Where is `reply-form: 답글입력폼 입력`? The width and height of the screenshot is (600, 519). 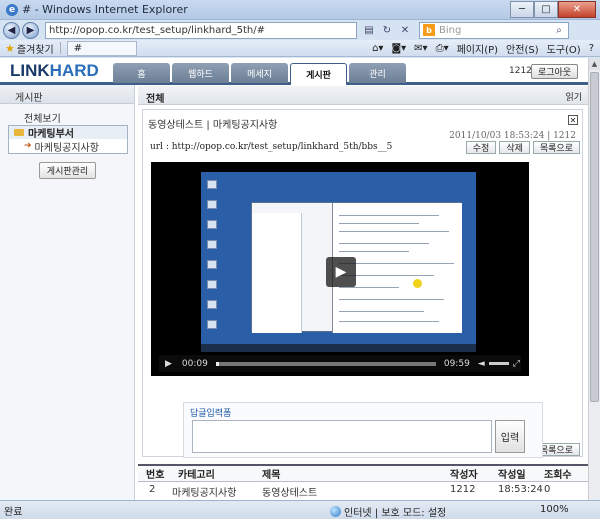
reply-form: 답글입력폼 입력 is located at coordinates (363, 430).